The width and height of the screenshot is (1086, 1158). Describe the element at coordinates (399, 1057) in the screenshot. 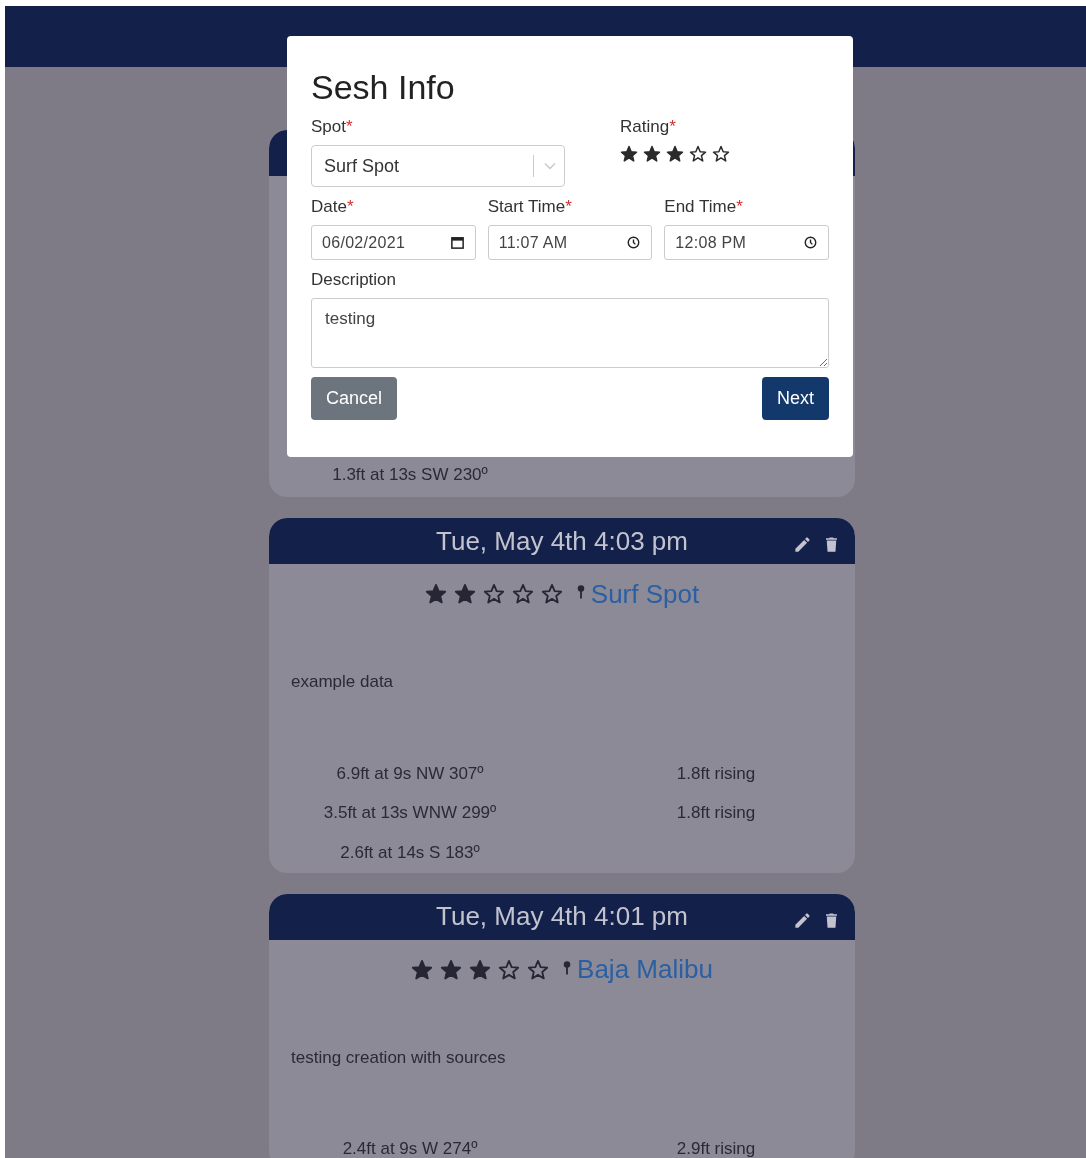

I see `session-description: testing creation with sources` at that location.